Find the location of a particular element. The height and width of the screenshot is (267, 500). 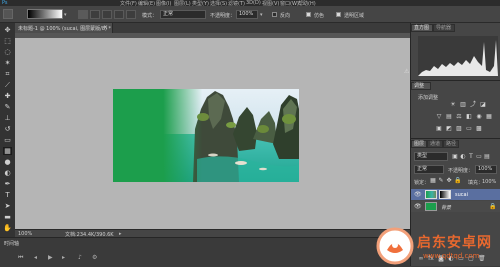

type-filter-icon: T is located at coordinates (471, 157).